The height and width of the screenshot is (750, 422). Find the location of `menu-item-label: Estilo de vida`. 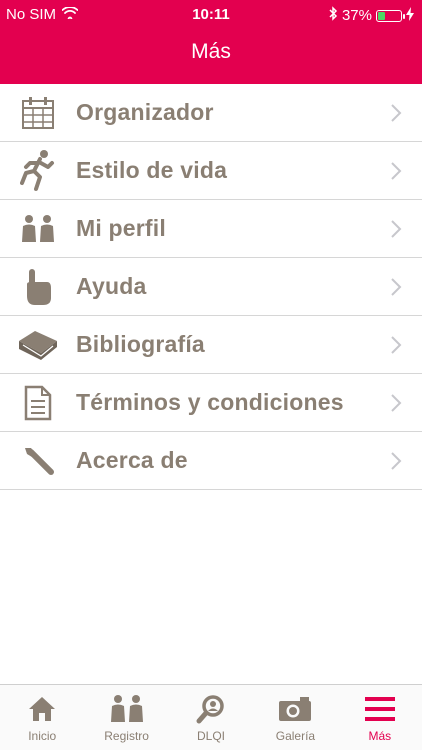

menu-item-label: Estilo de vida is located at coordinates (152, 170).